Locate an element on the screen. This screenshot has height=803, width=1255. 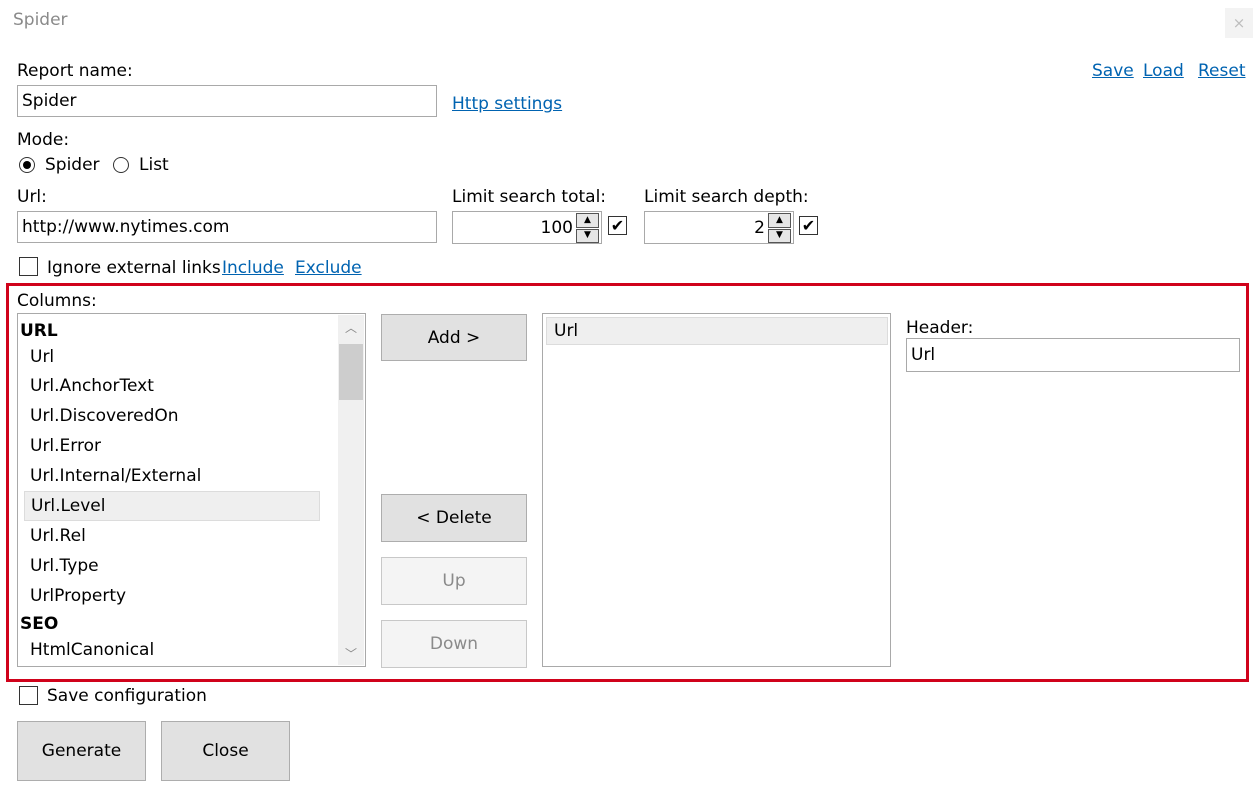
limit-total-label: Limit search total: is located at coordinates (529, 197).